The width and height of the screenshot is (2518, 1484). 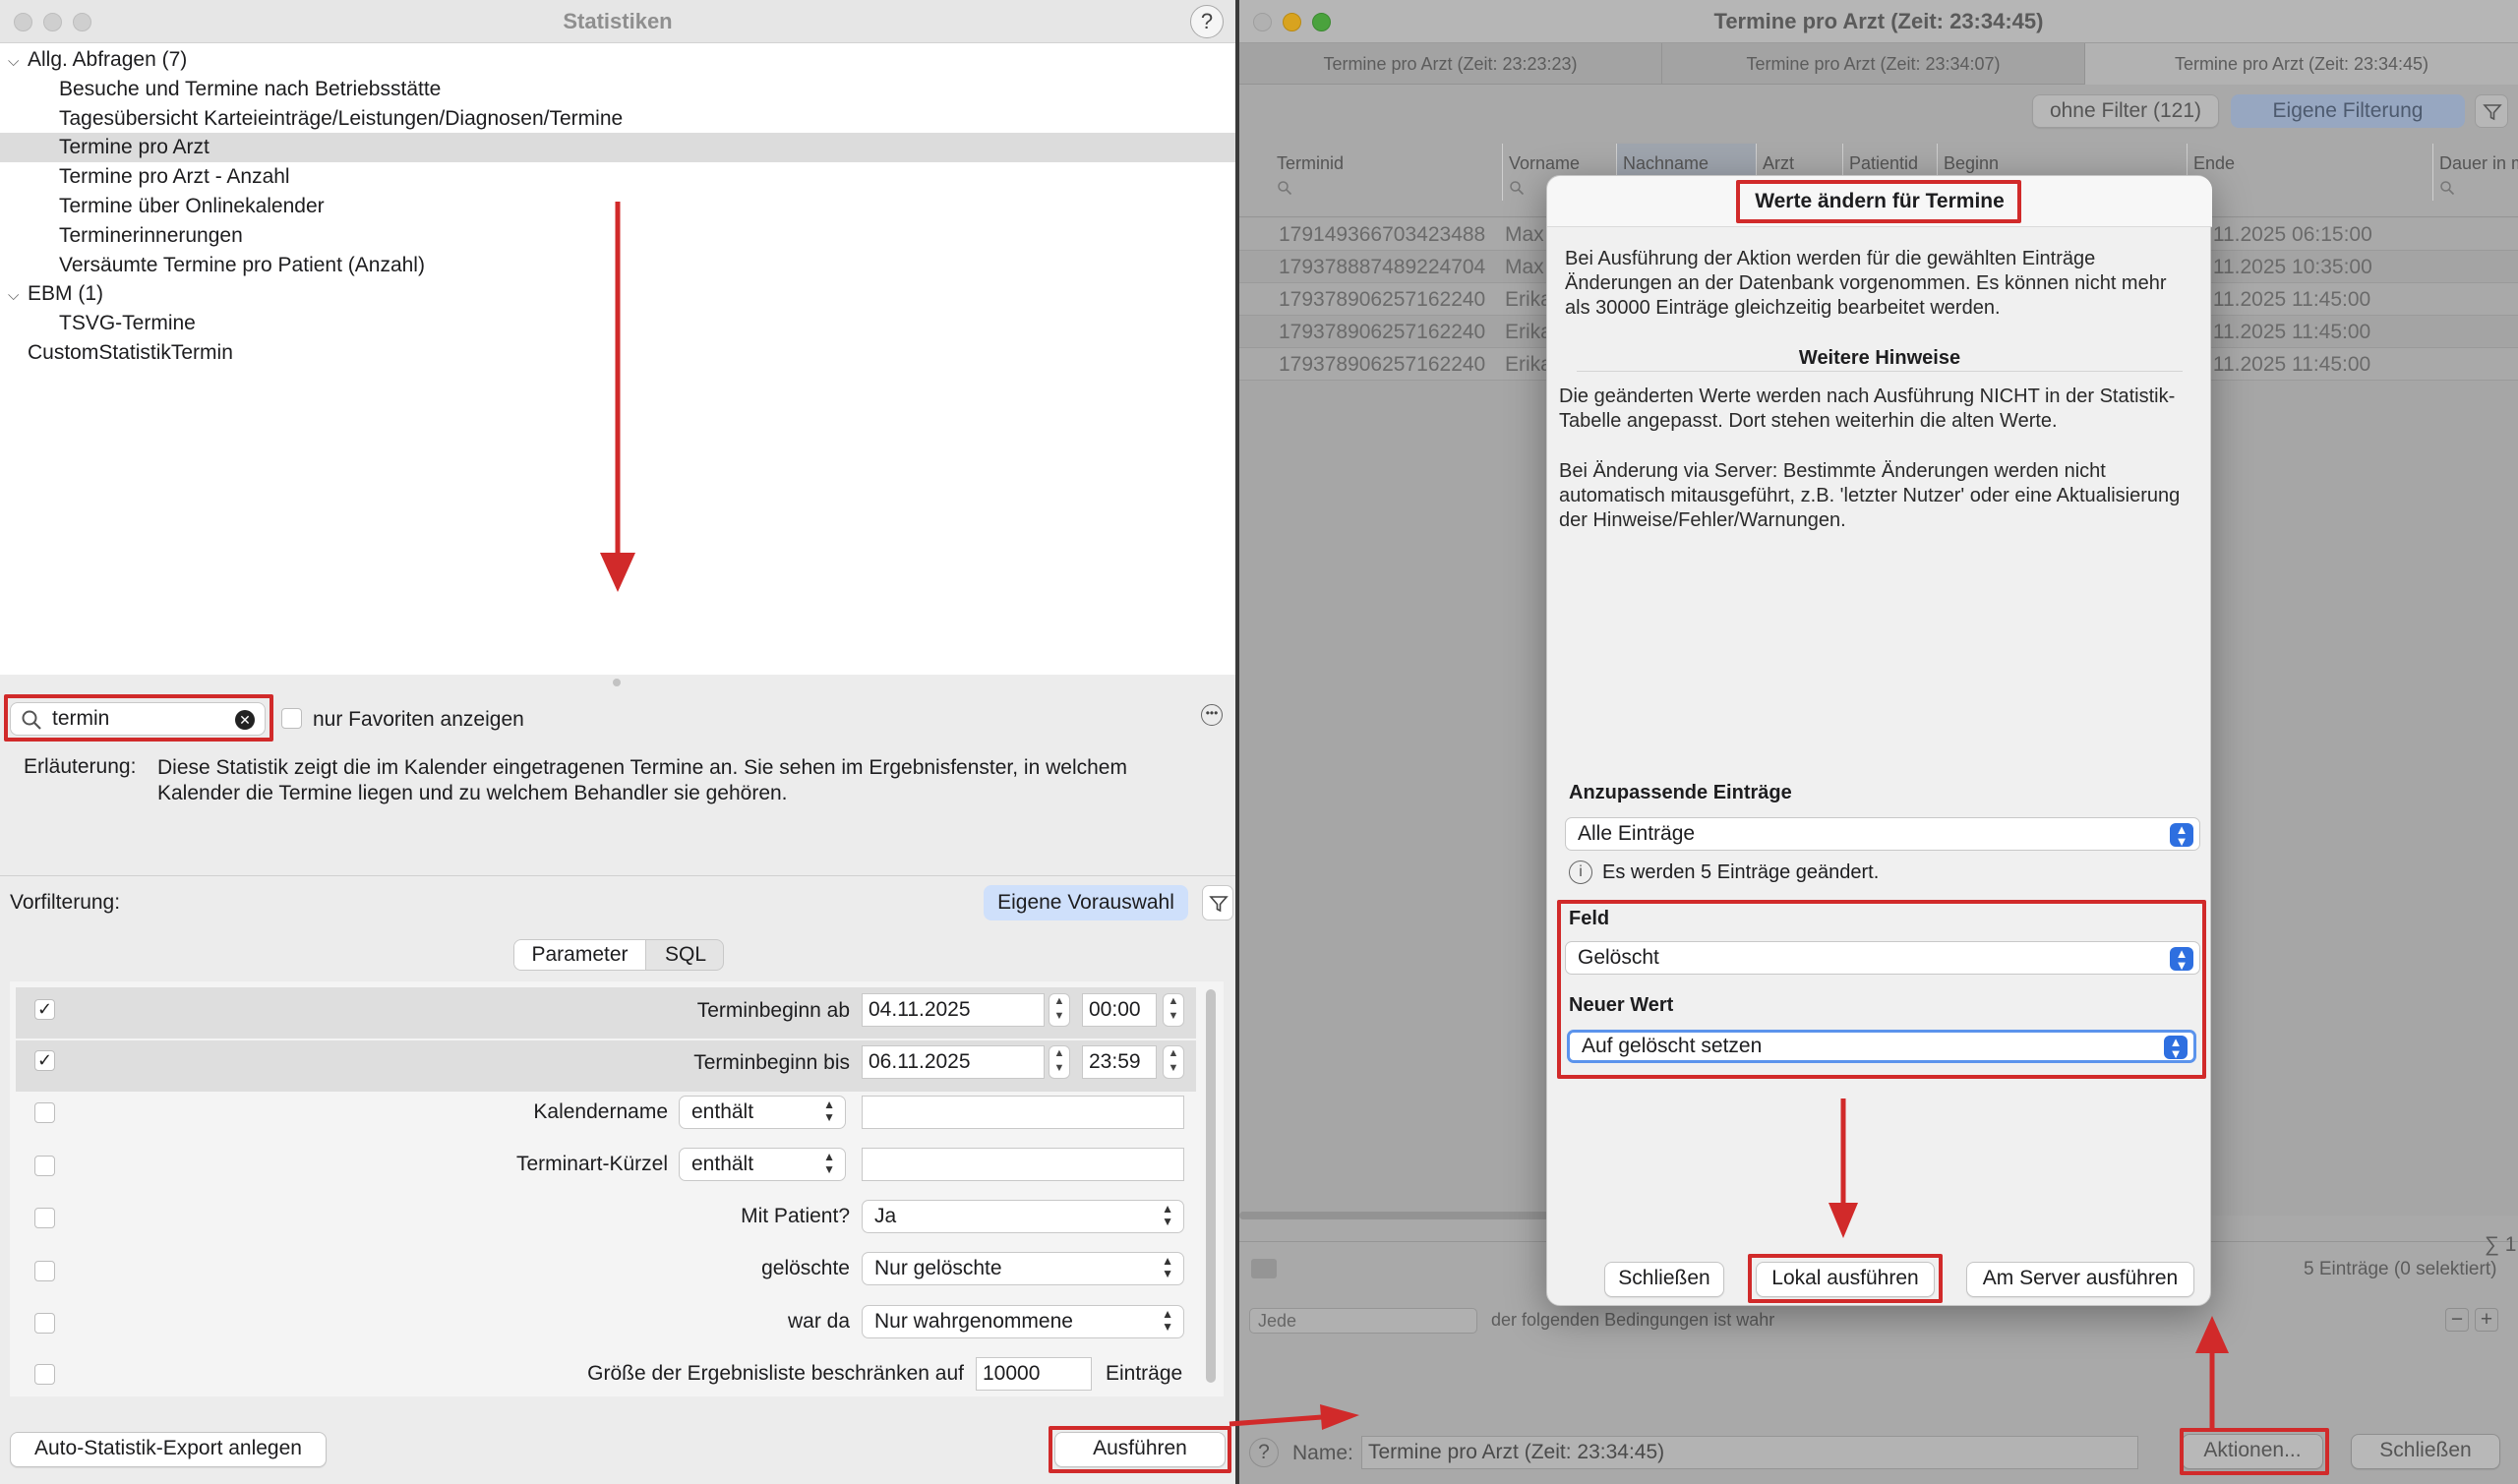 What do you see at coordinates (1277, 1321) in the screenshot?
I see `select-value: Jede` at bounding box center [1277, 1321].